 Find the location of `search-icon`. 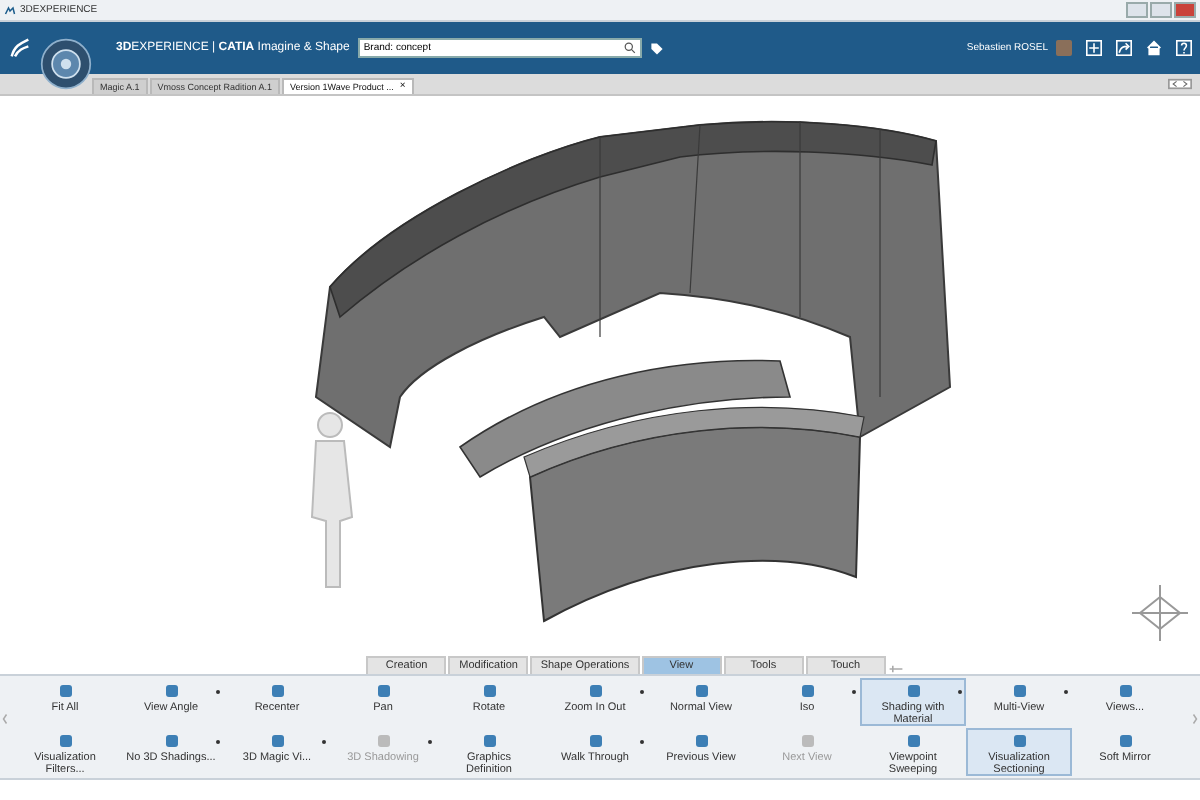

search-icon is located at coordinates (629, 48).